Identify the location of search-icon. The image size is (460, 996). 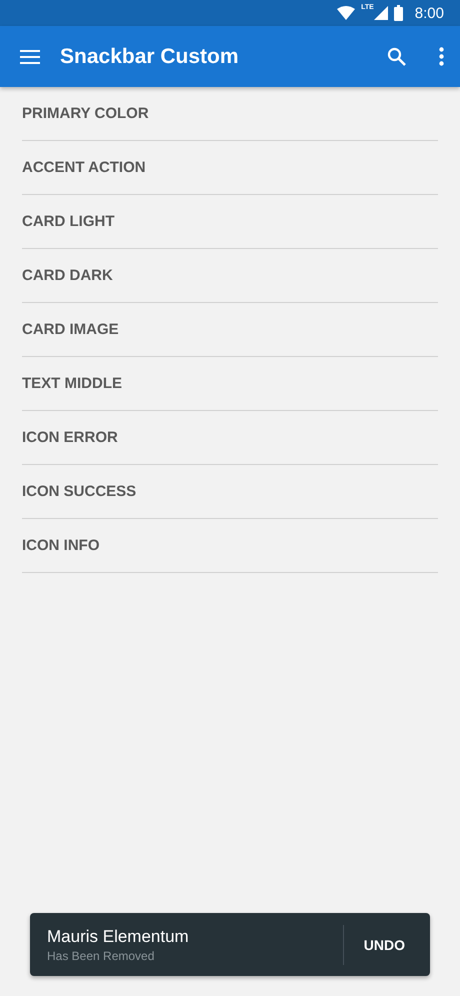
(396, 56).